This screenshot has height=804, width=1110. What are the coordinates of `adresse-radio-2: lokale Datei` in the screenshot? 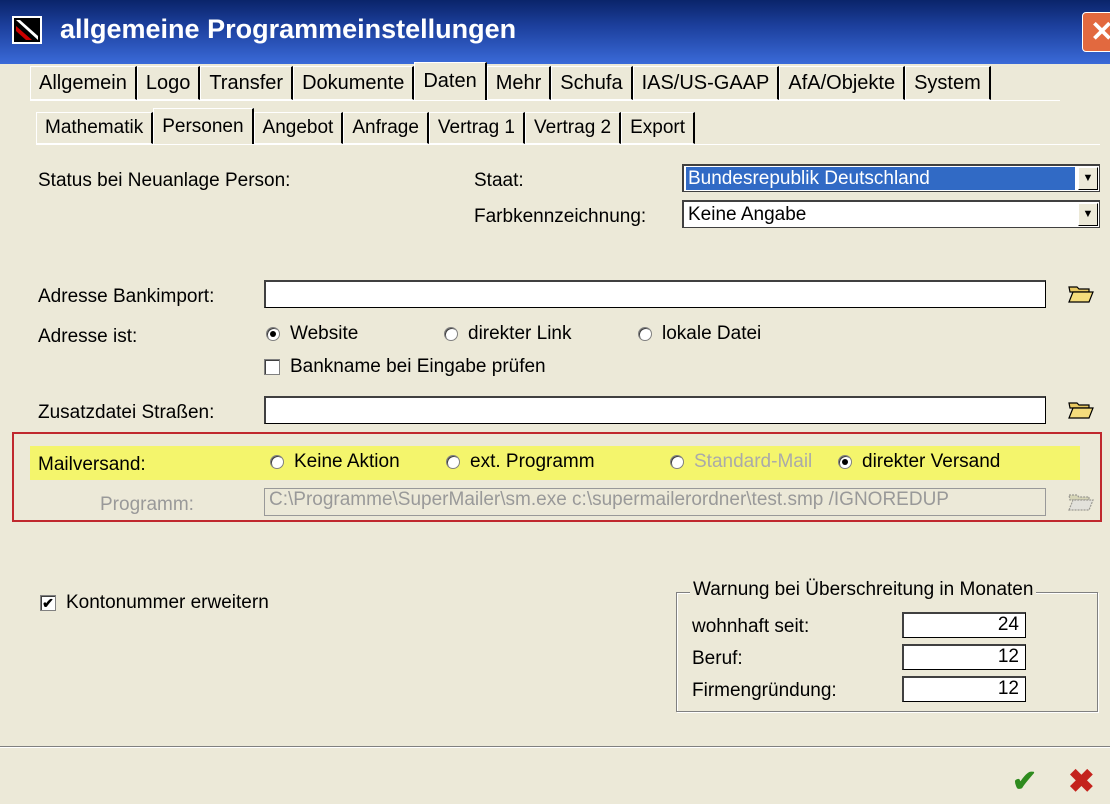 It's located at (699, 334).